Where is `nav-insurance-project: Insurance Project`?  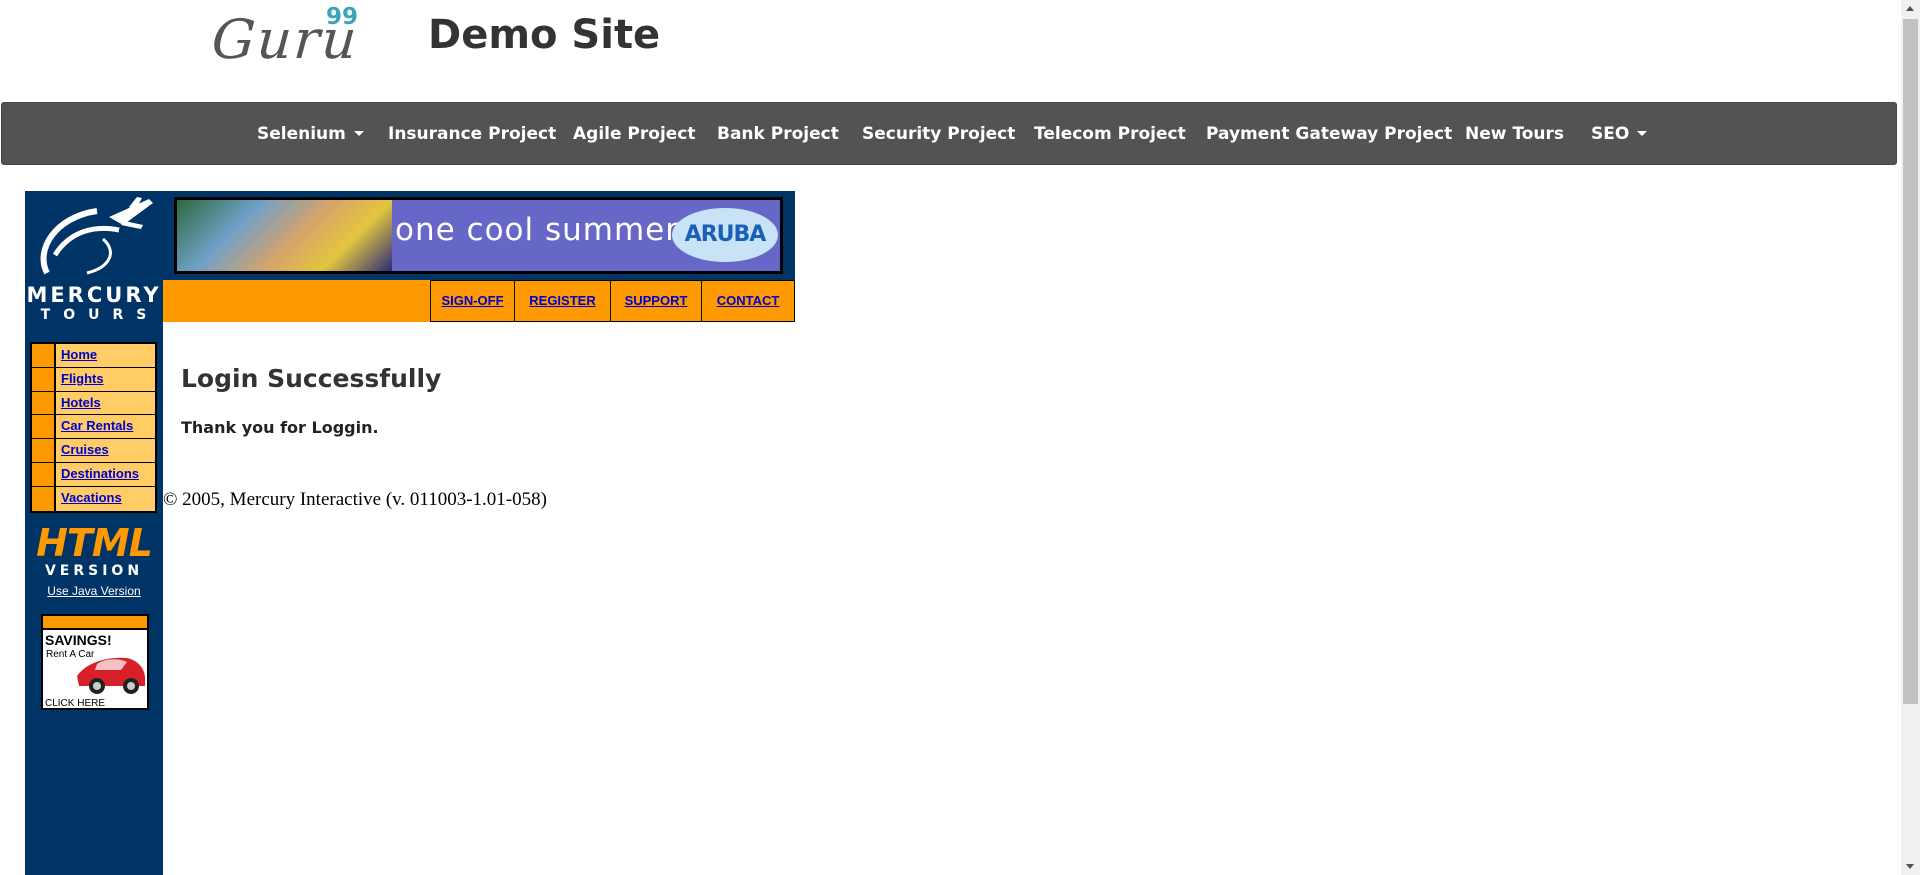 nav-insurance-project: Insurance Project is located at coordinates (472, 134).